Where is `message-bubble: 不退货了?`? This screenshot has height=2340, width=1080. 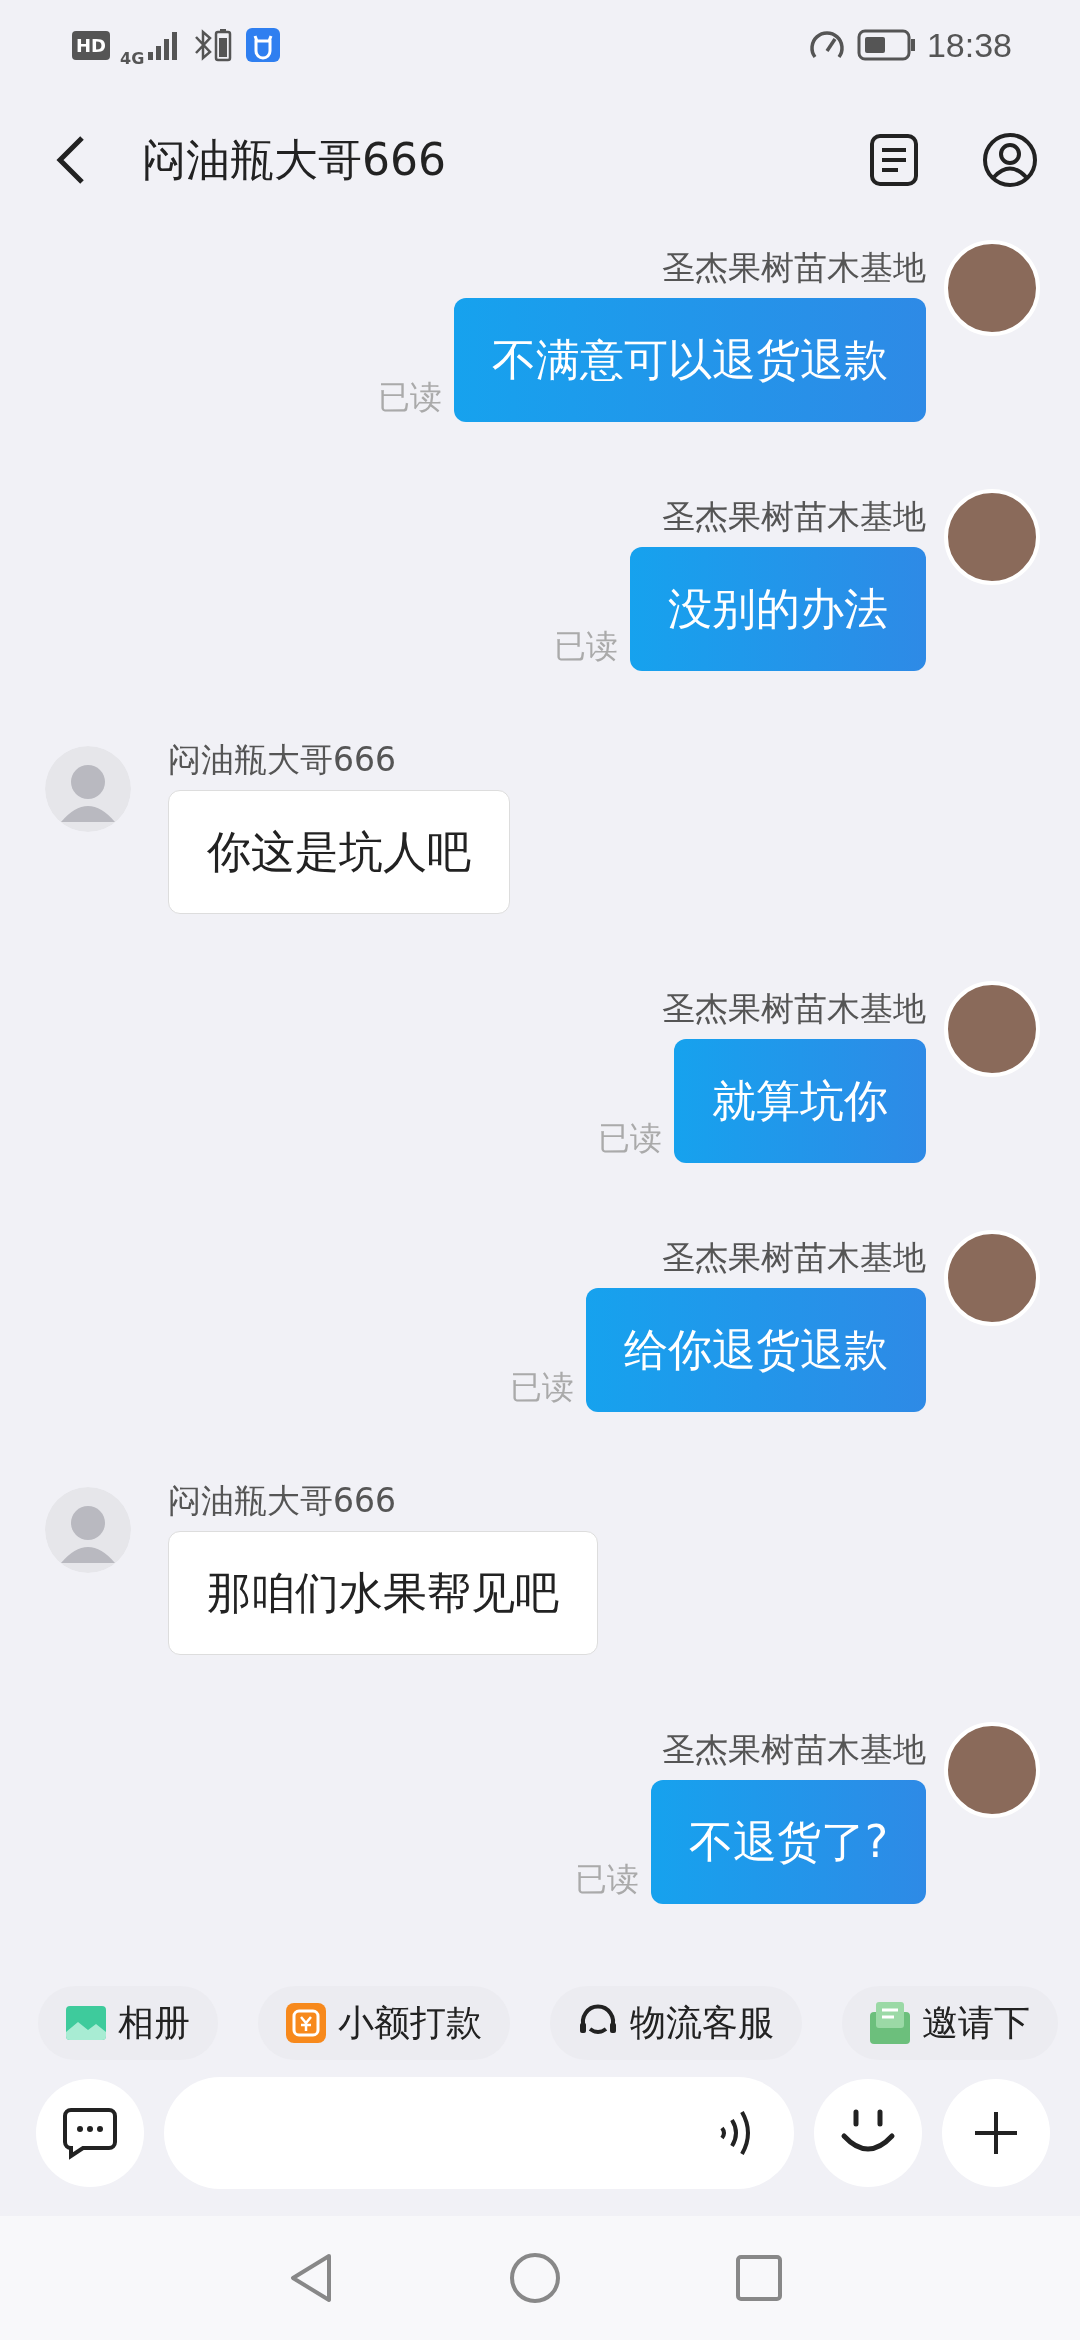
message-bubble: 不退货了? is located at coordinates (788, 1842).